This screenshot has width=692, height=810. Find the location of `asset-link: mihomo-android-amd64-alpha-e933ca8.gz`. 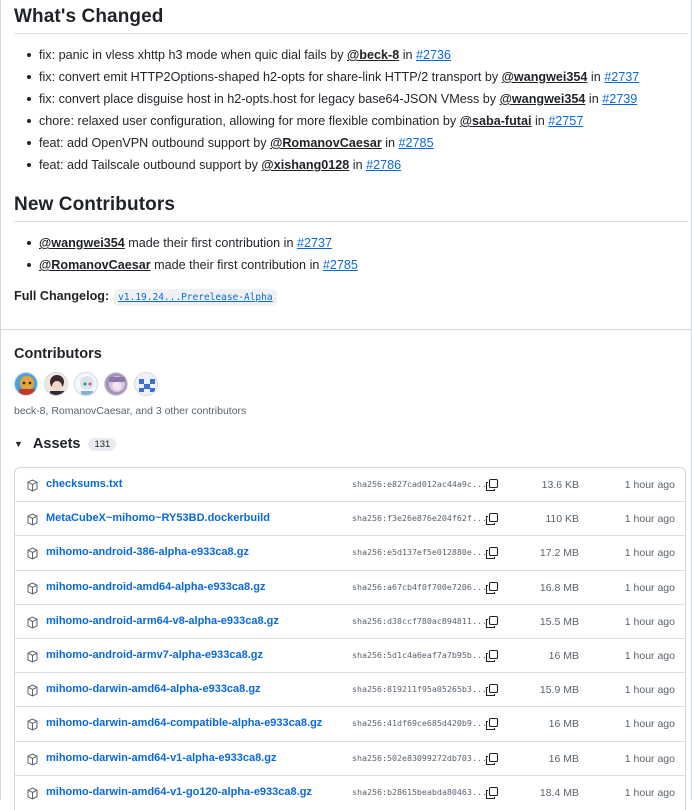

asset-link: mihomo-android-amd64-alpha-e933ca8.gz is located at coordinates (155, 587).